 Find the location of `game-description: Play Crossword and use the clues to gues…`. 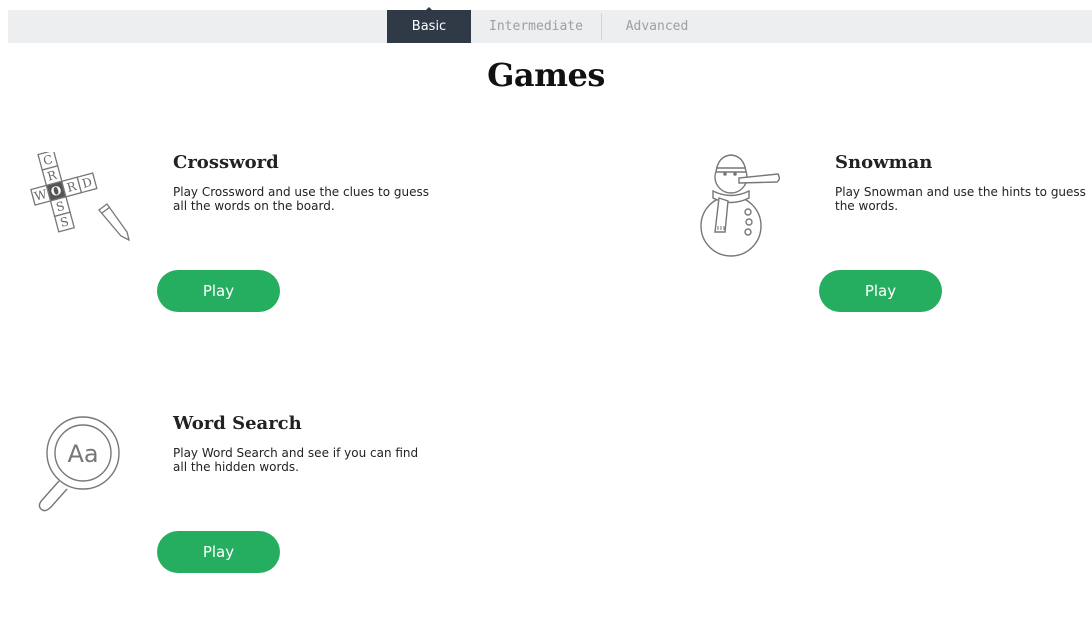

game-description: Play Crossword and use the clues to gues… is located at coordinates (301, 199).